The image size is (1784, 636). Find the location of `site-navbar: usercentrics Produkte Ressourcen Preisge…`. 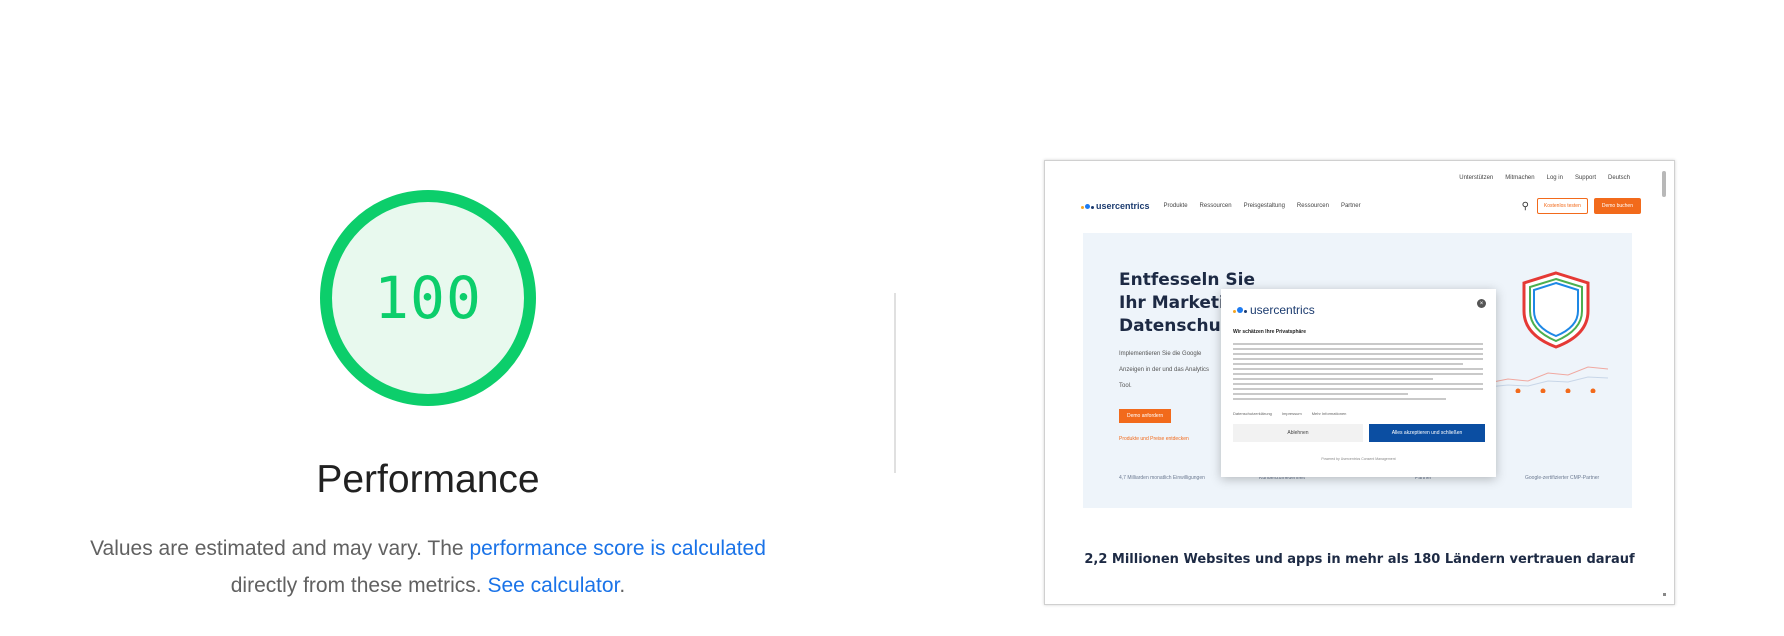

site-navbar: usercentrics Produkte Ressourcen Preisge… is located at coordinates (1361, 206).